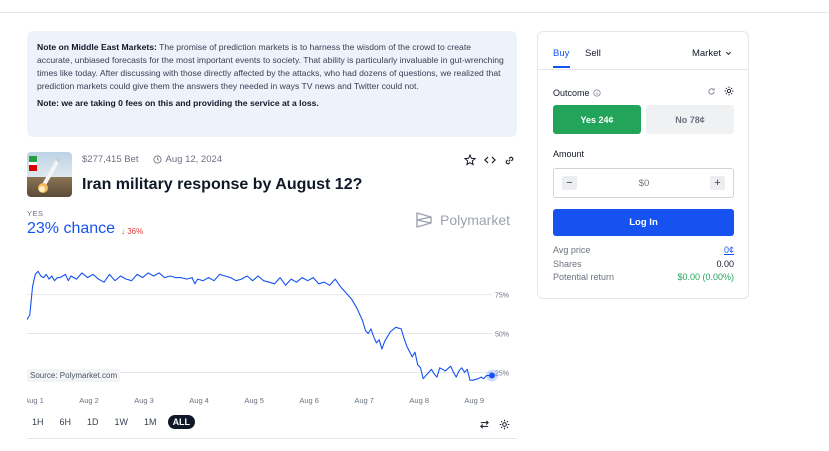  What do you see at coordinates (597, 119) in the screenshot?
I see `yes-outcome-button: Yes 24¢` at bounding box center [597, 119].